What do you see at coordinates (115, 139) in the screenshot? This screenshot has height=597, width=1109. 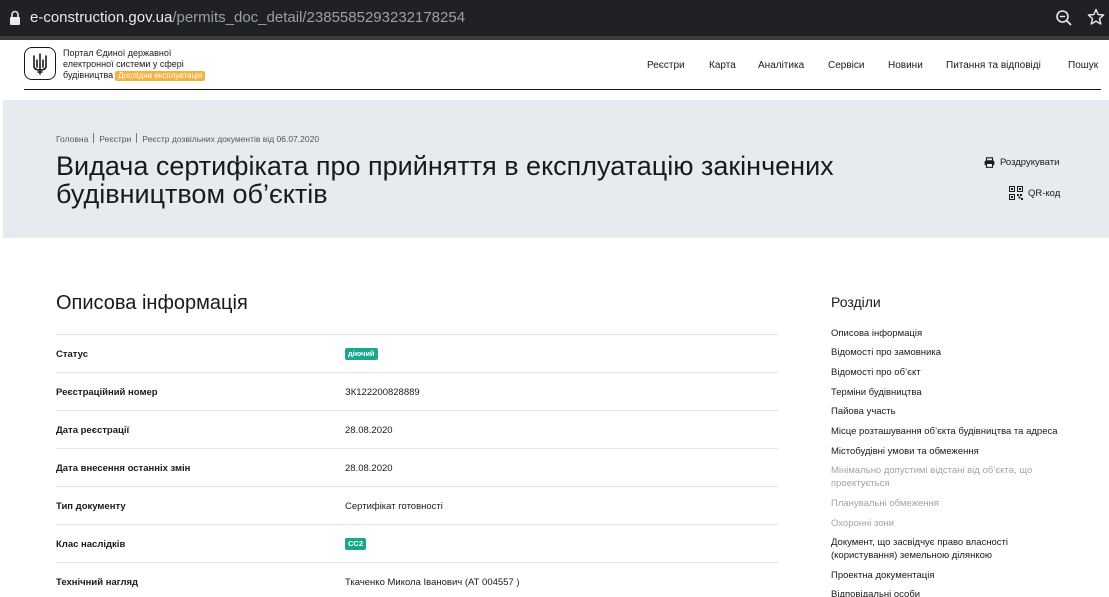 I see `breadcrumb-registries: Реєстри` at bounding box center [115, 139].